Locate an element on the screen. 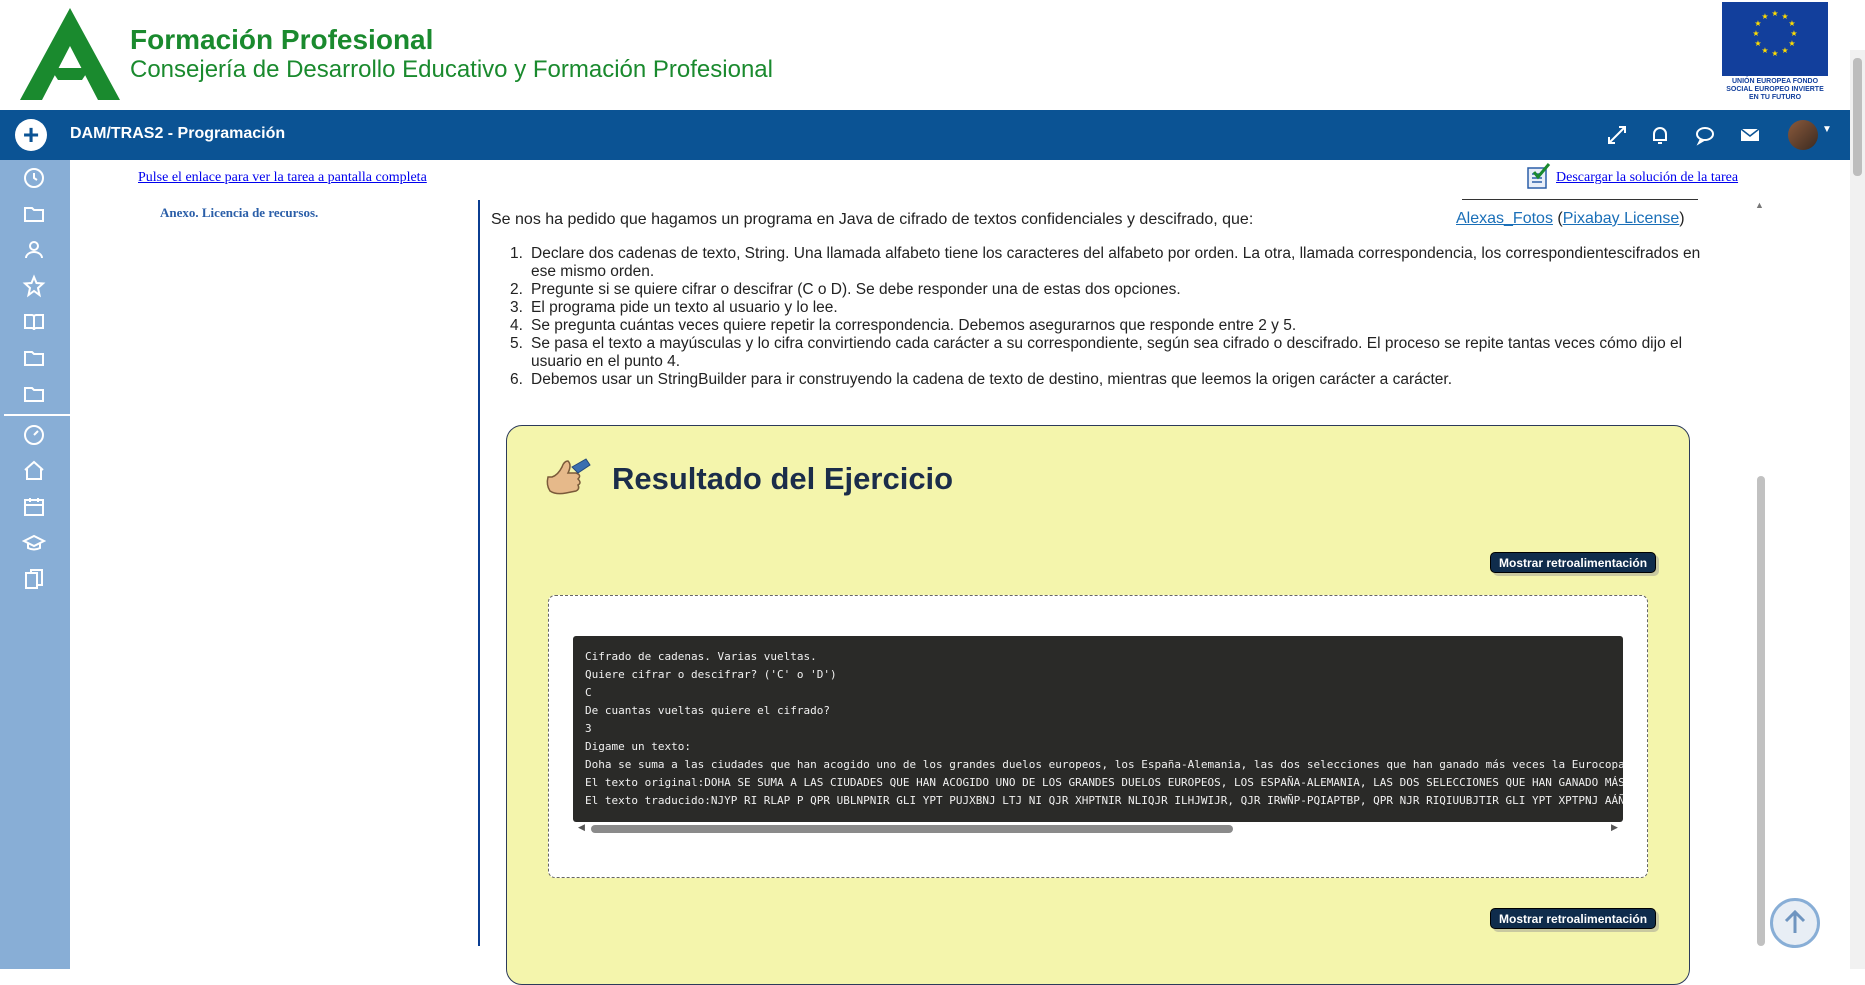  content-divider is located at coordinates (479, 573).